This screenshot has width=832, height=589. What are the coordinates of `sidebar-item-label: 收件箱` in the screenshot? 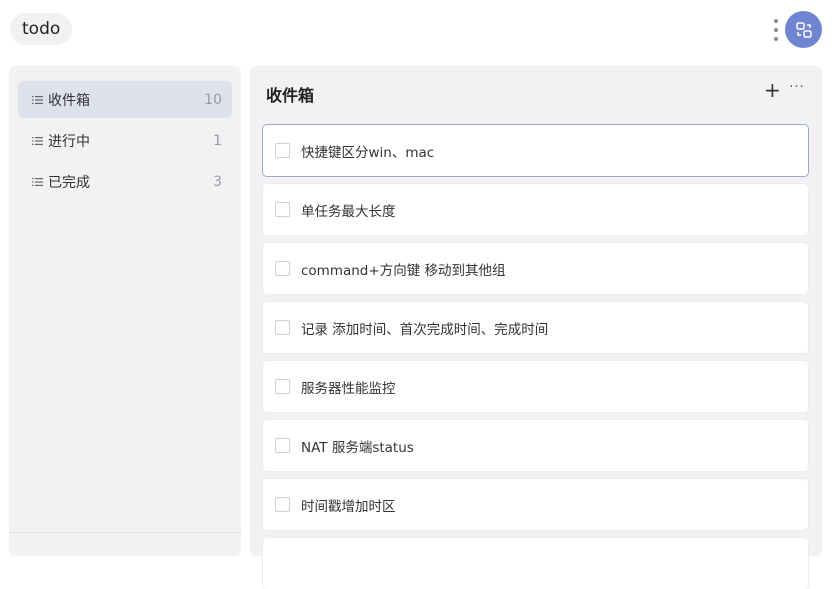 It's located at (69, 100).